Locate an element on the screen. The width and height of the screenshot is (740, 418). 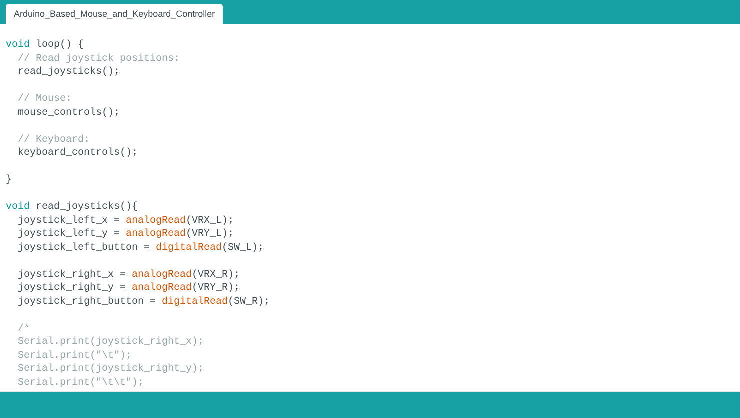
code-line: joystick_right_y = analogRead(VRY_R); is located at coordinates (128, 289).